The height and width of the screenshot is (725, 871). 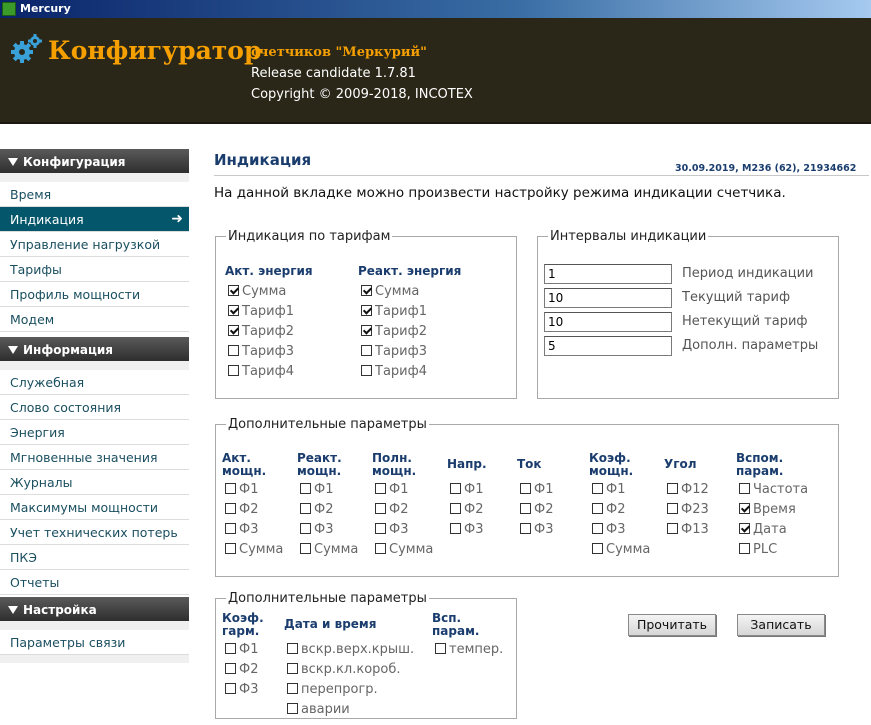 I want to click on checkbox-вскр-кл-короб: вскр.кл.короб., so click(x=344, y=670).